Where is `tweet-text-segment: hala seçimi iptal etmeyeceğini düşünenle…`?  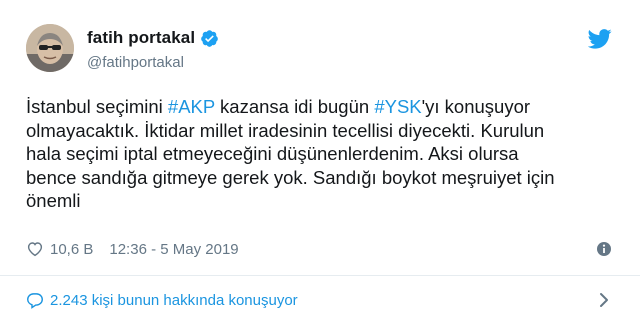 tweet-text-segment: hala seçimi iptal etmeyeceğini düşünenle… is located at coordinates (272, 153).